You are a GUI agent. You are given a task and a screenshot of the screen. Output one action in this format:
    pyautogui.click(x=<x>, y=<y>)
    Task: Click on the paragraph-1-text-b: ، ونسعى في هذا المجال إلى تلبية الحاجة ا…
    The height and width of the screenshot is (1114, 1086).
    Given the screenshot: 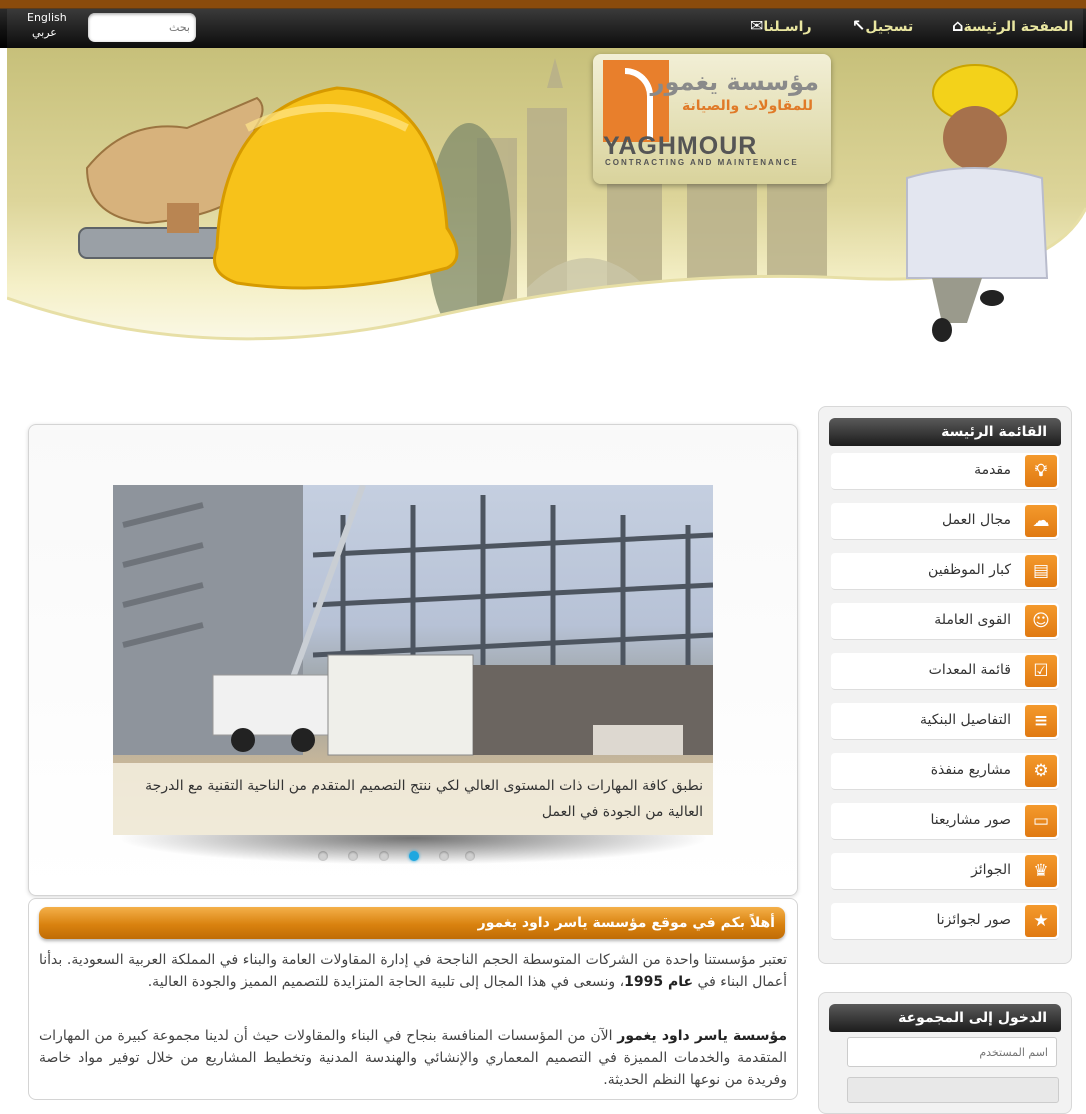 What is the action you would take?
    pyautogui.click(x=386, y=982)
    